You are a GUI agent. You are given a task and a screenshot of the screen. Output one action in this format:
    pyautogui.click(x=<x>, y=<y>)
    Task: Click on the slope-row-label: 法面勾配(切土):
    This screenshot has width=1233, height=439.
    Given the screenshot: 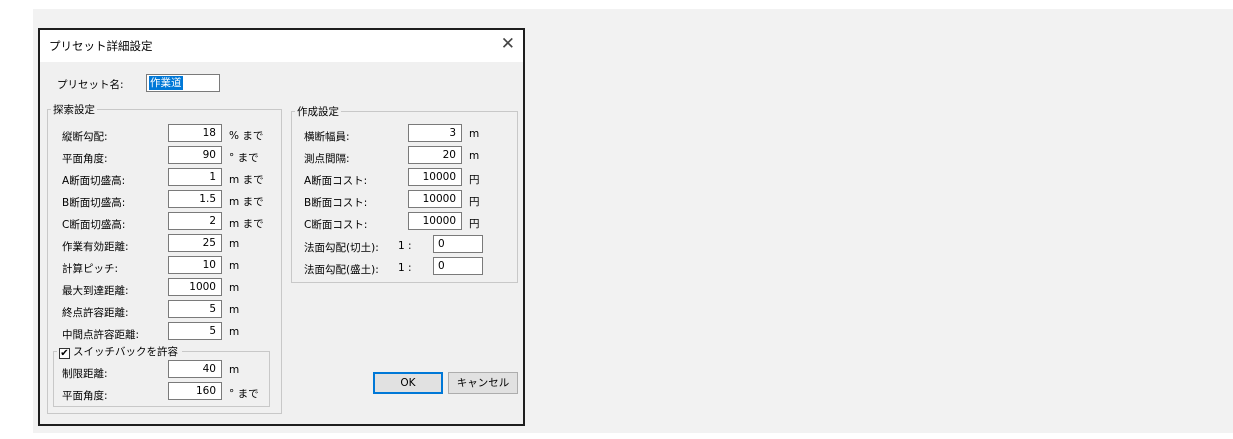 What is the action you would take?
    pyautogui.click(x=341, y=248)
    